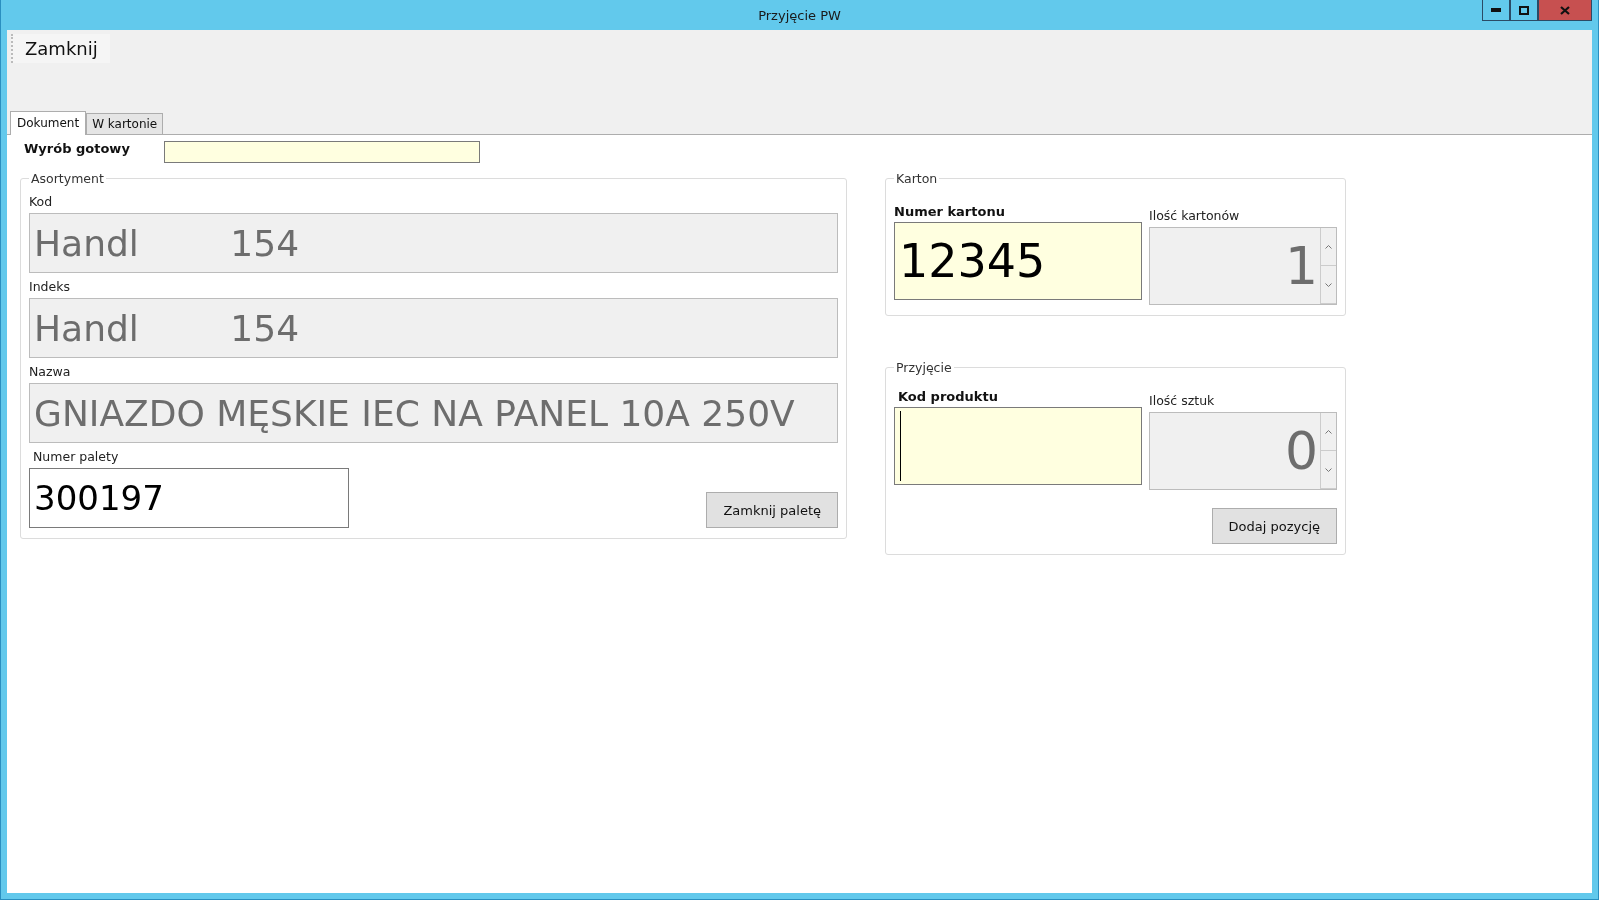  Describe the element at coordinates (948, 396) in the screenshot. I see `field-label: Kod produktu` at that location.